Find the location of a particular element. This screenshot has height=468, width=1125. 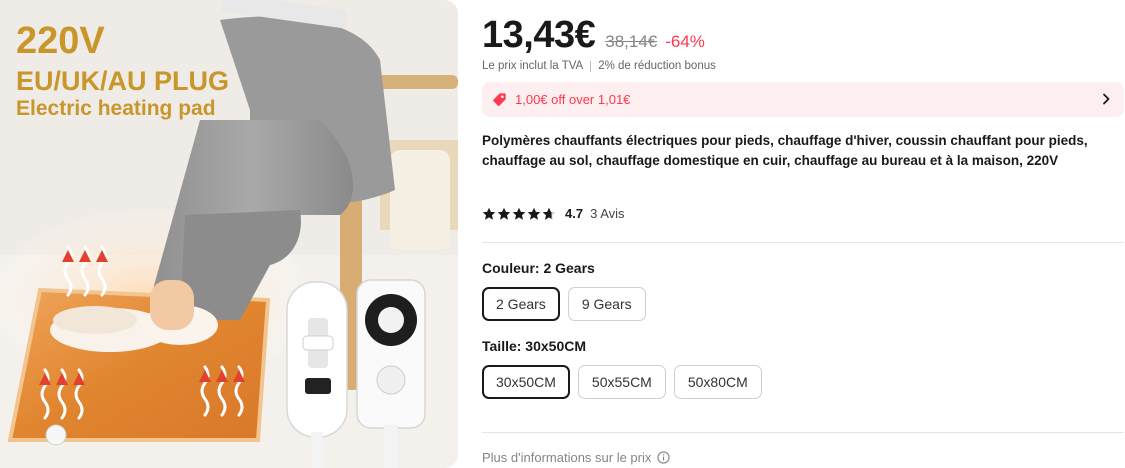

size-option-group: 30x50CM 50x55CM 50x80CM is located at coordinates (626, 382).